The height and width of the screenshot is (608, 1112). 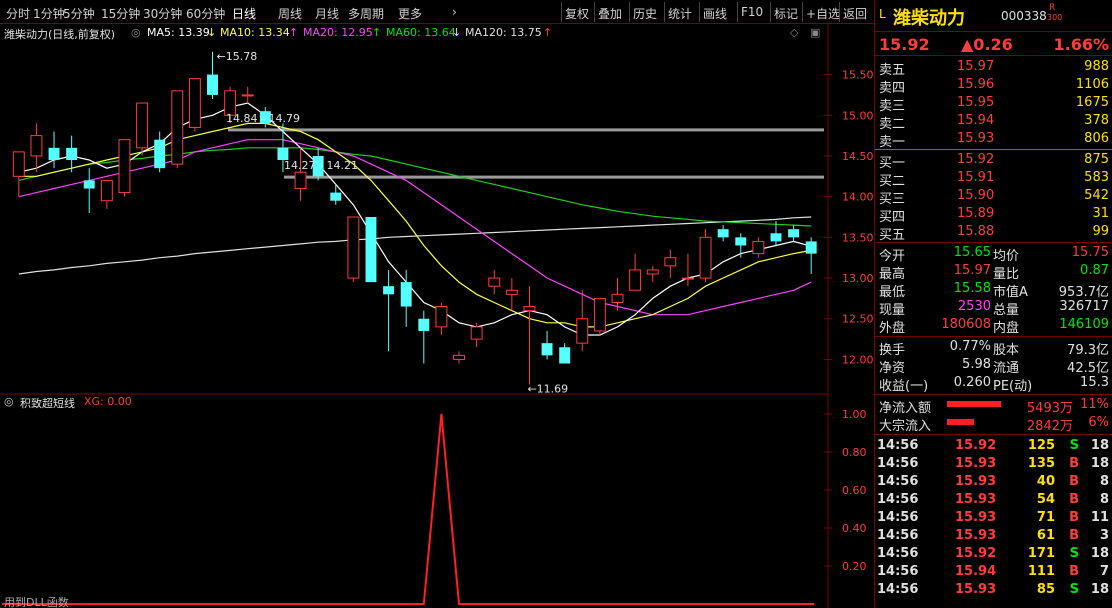 I want to click on bid-row: 买二 15.91 583, so click(x=993, y=179).